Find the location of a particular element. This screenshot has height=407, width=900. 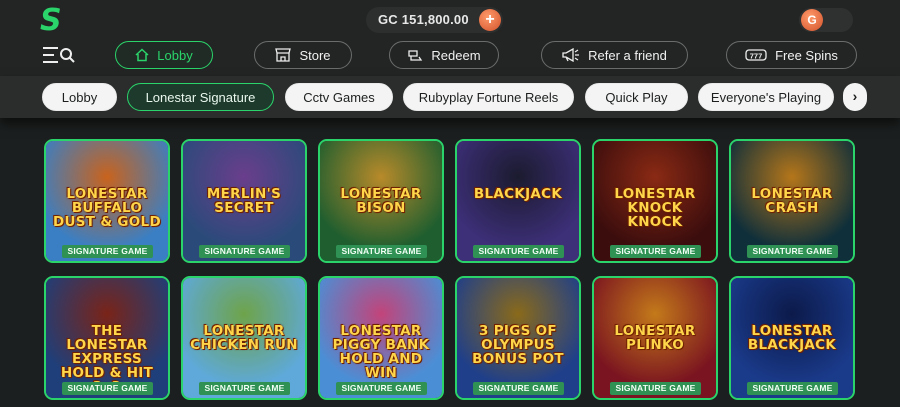

category-chip: Cctv Games is located at coordinates (339, 97).